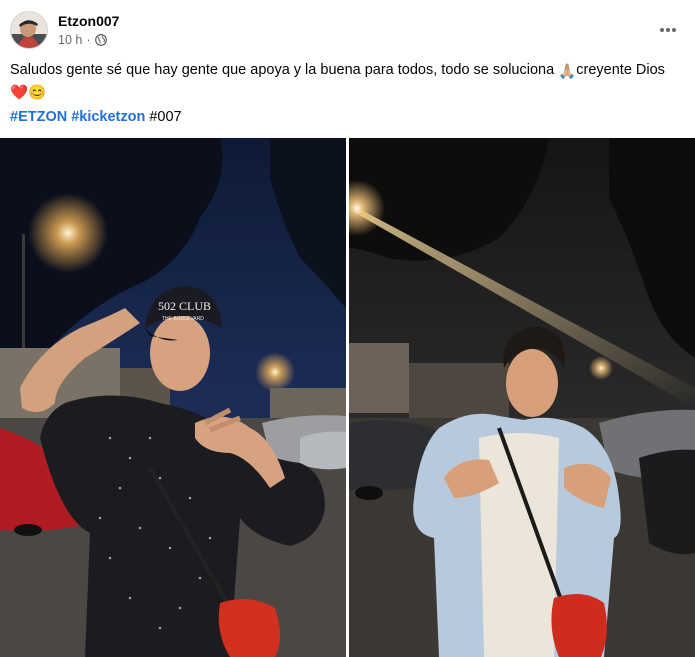 Image resolution: width=695 pixels, height=657 pixels. Describe the element at coordinates (38, 117) in the screenshot. I see `hashtag-etzon: #ETZON` at that location.